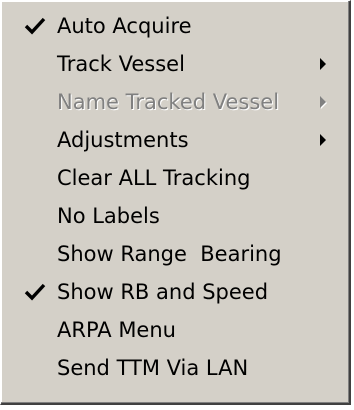  I want to click on menu-item-show-range-bearing: Show Range Bearing, so click(175, 254).